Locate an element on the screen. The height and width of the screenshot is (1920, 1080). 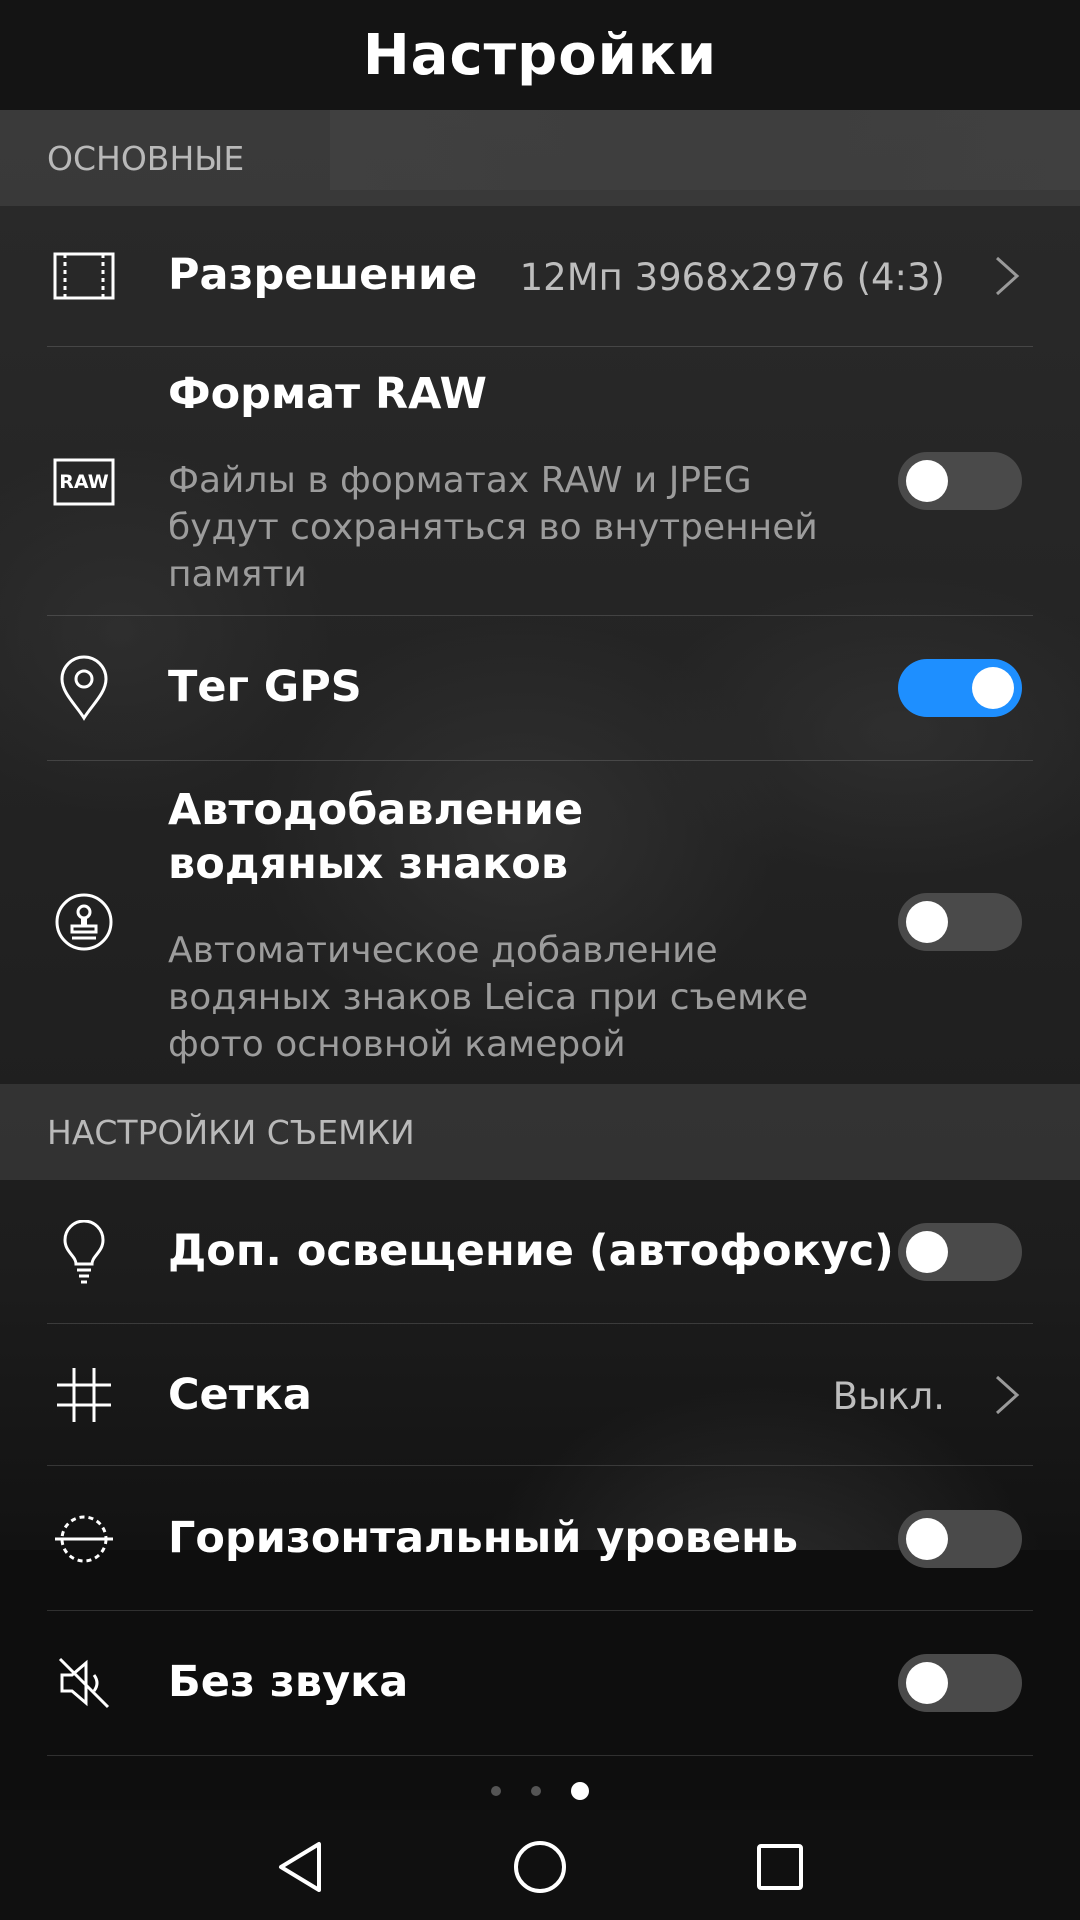
page-title: Настройки is located at coordinates (540, 55).